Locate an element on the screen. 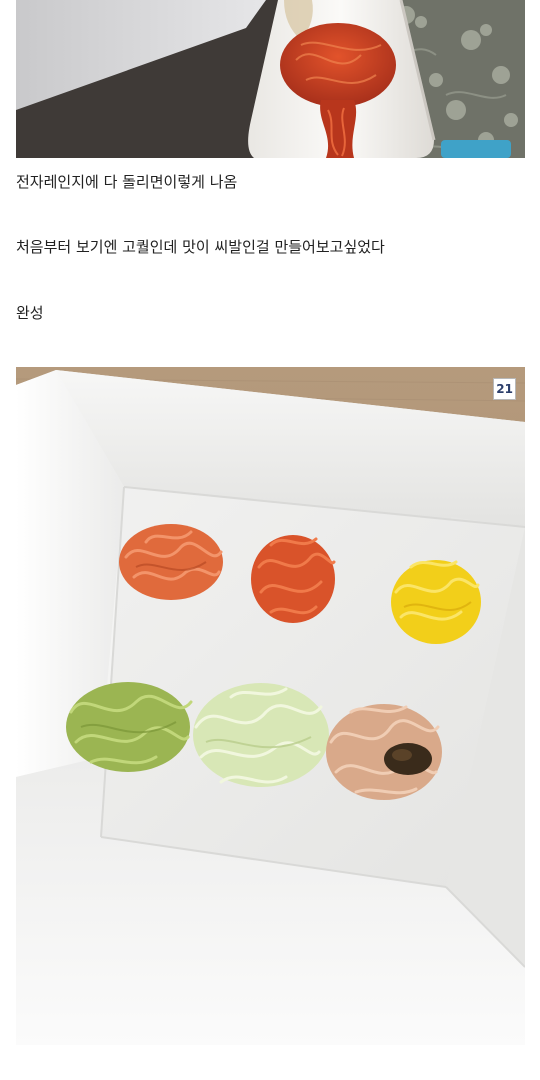 This screenshot has height=1080, width=540. cup-noodle-image is located at coordinates (270, 79).